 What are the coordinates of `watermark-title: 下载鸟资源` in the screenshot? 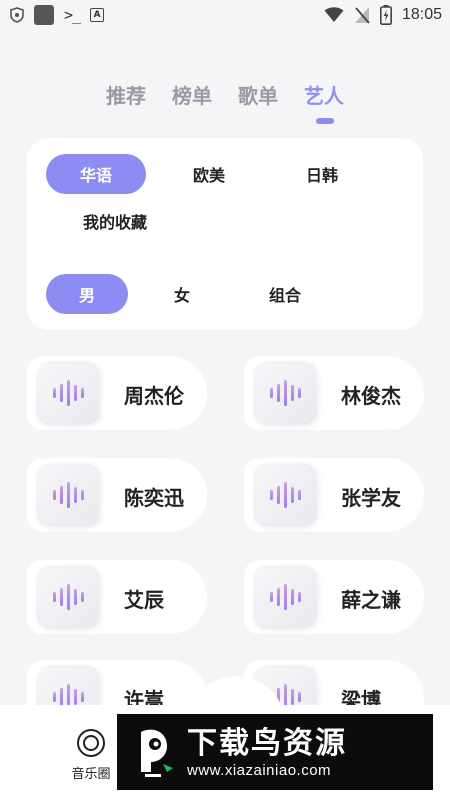 It's located at (267, 743).